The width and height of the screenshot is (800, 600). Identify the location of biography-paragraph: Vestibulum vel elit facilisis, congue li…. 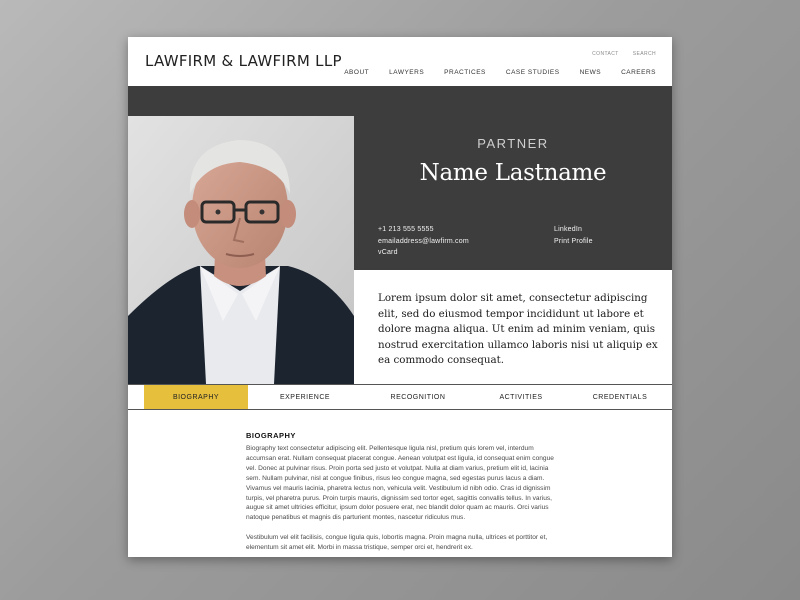
(397, 543).